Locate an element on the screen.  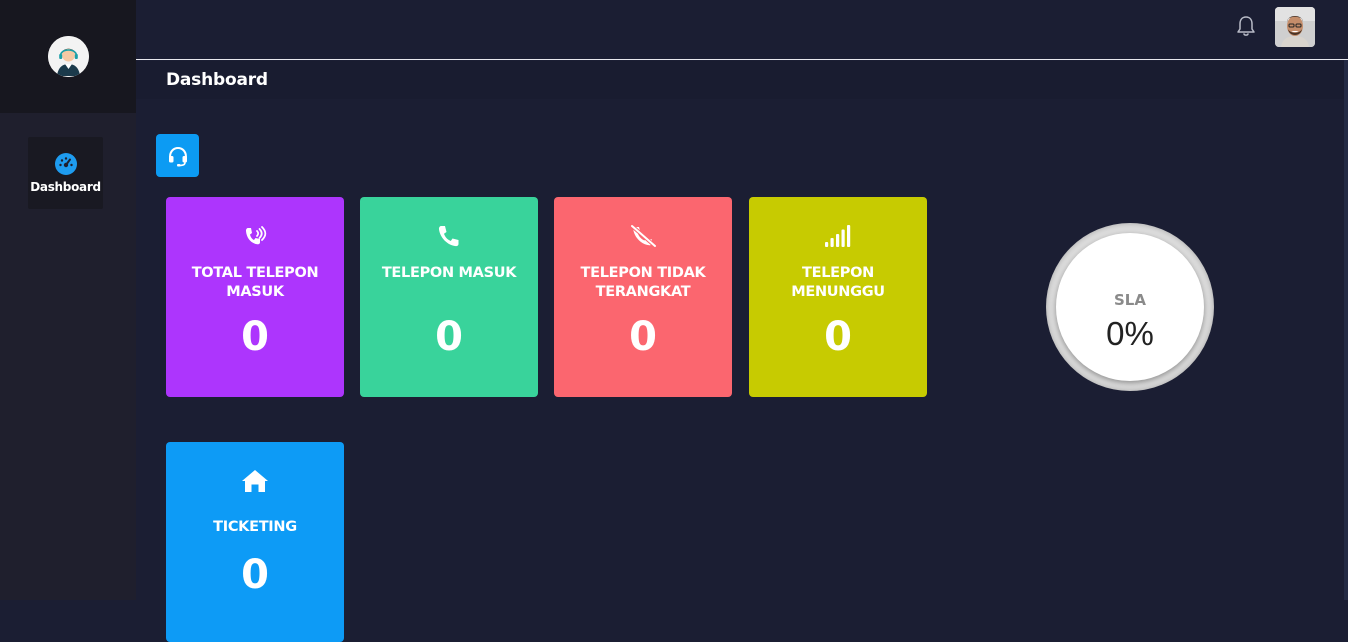
stat-card-label: TELEPON MENUNGGU is located at coordinates (838, 282).